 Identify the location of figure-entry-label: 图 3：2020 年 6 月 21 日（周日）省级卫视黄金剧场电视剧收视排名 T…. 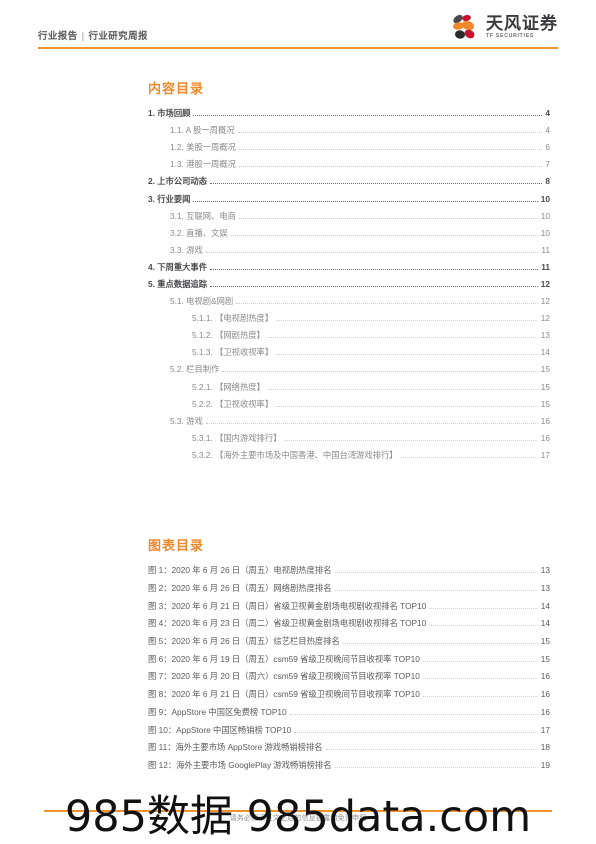
(287, 605).